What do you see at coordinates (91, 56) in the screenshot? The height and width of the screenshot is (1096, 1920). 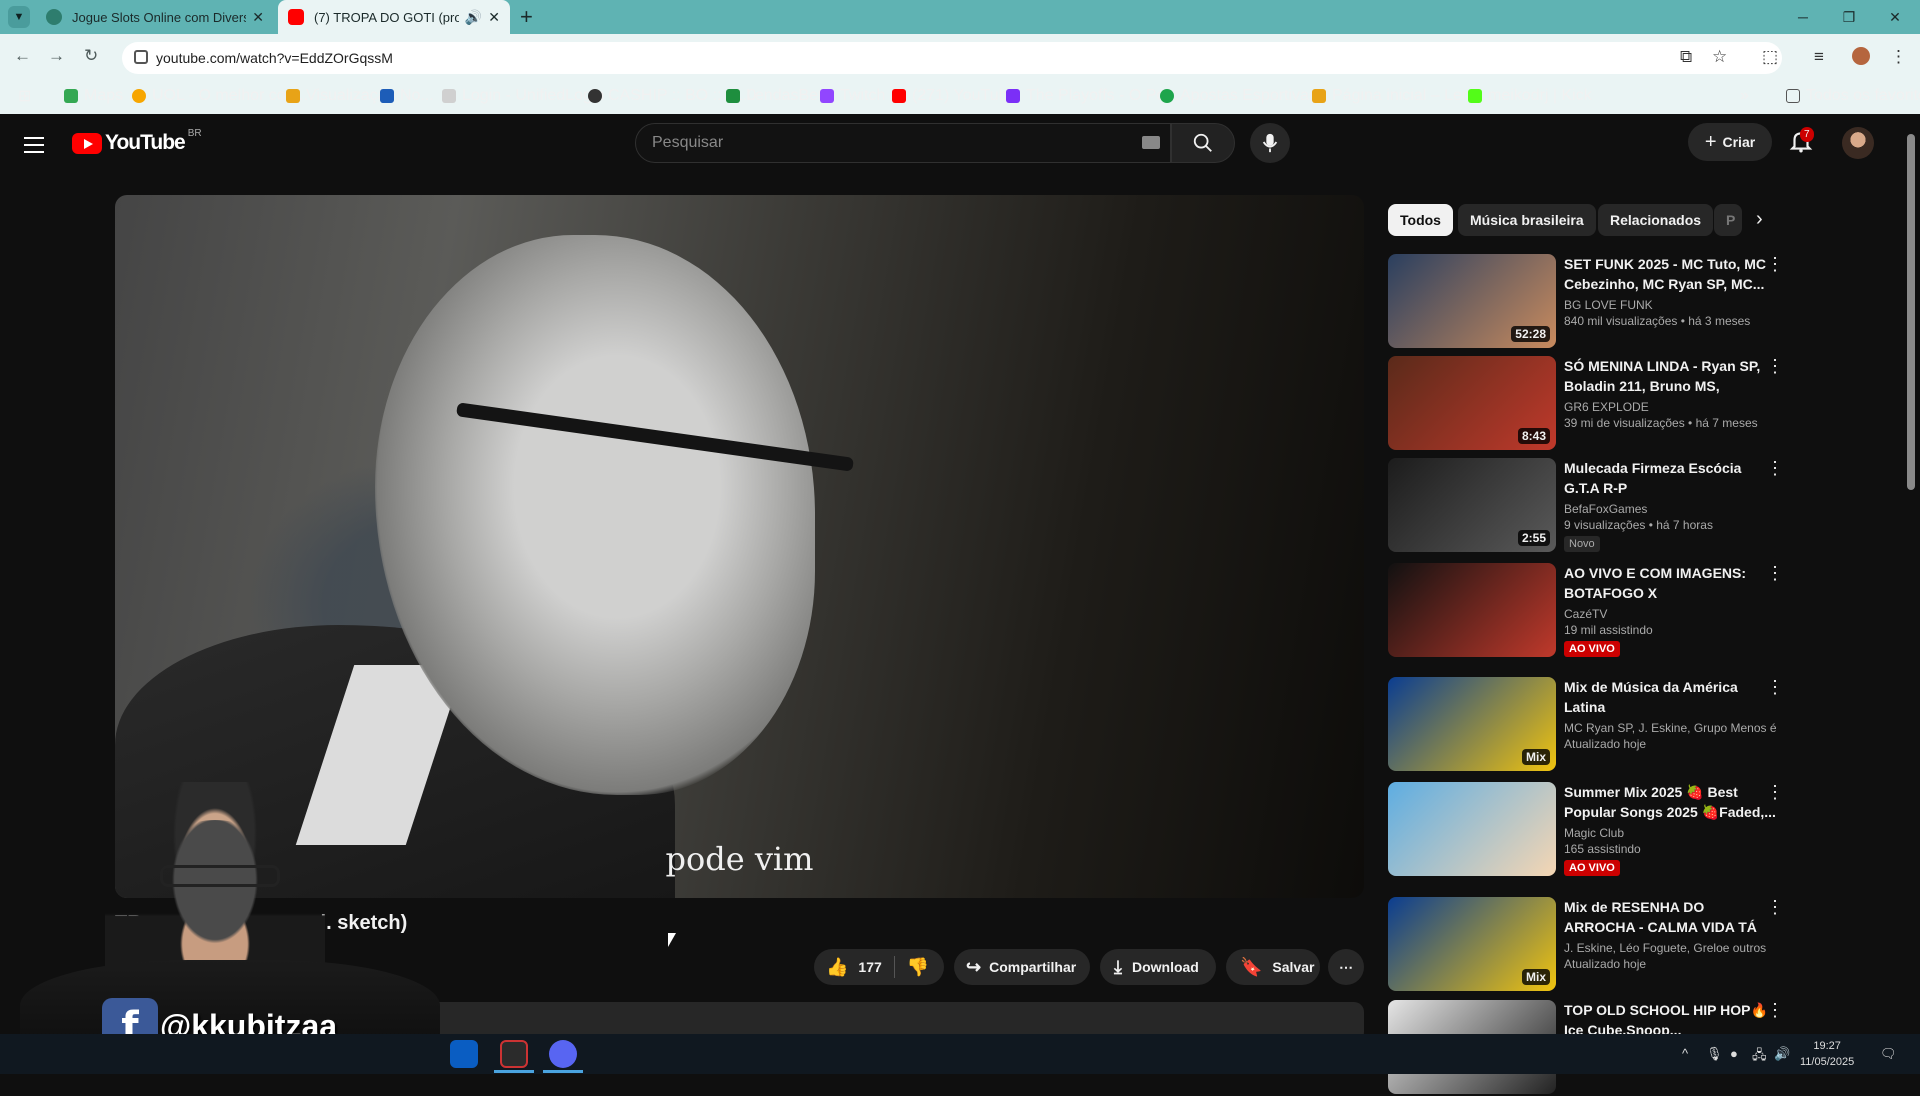 I see `reload-icon: ↻` at bounding box center [91, 56].